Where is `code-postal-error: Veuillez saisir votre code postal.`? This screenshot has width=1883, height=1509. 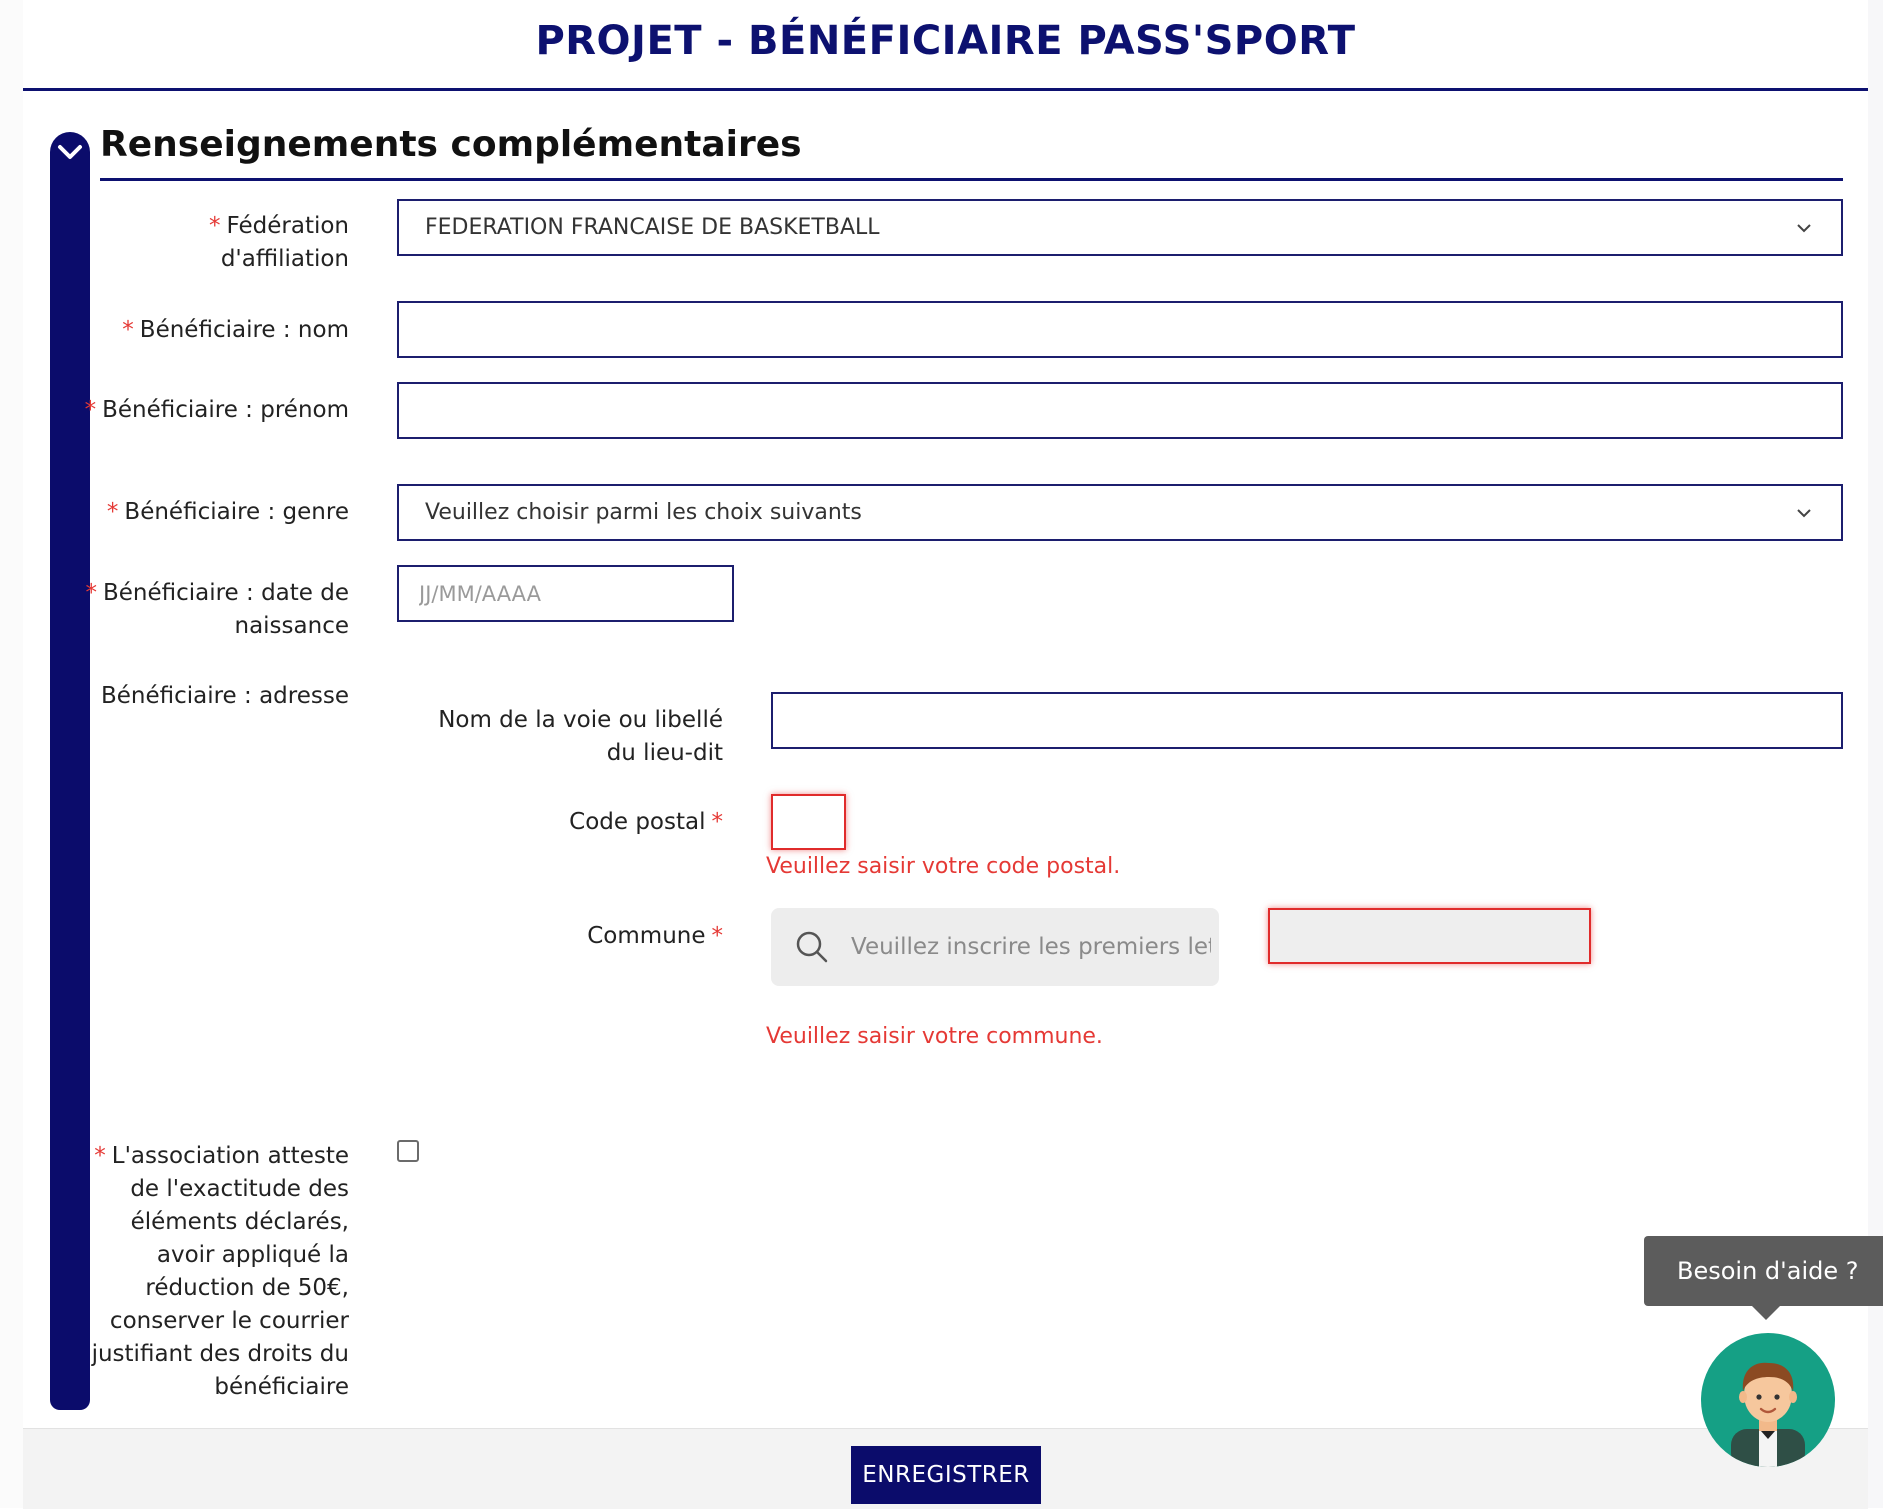 code-postal-error: Veuillez saisir votre code postal. is located at coordinates (943, 866).